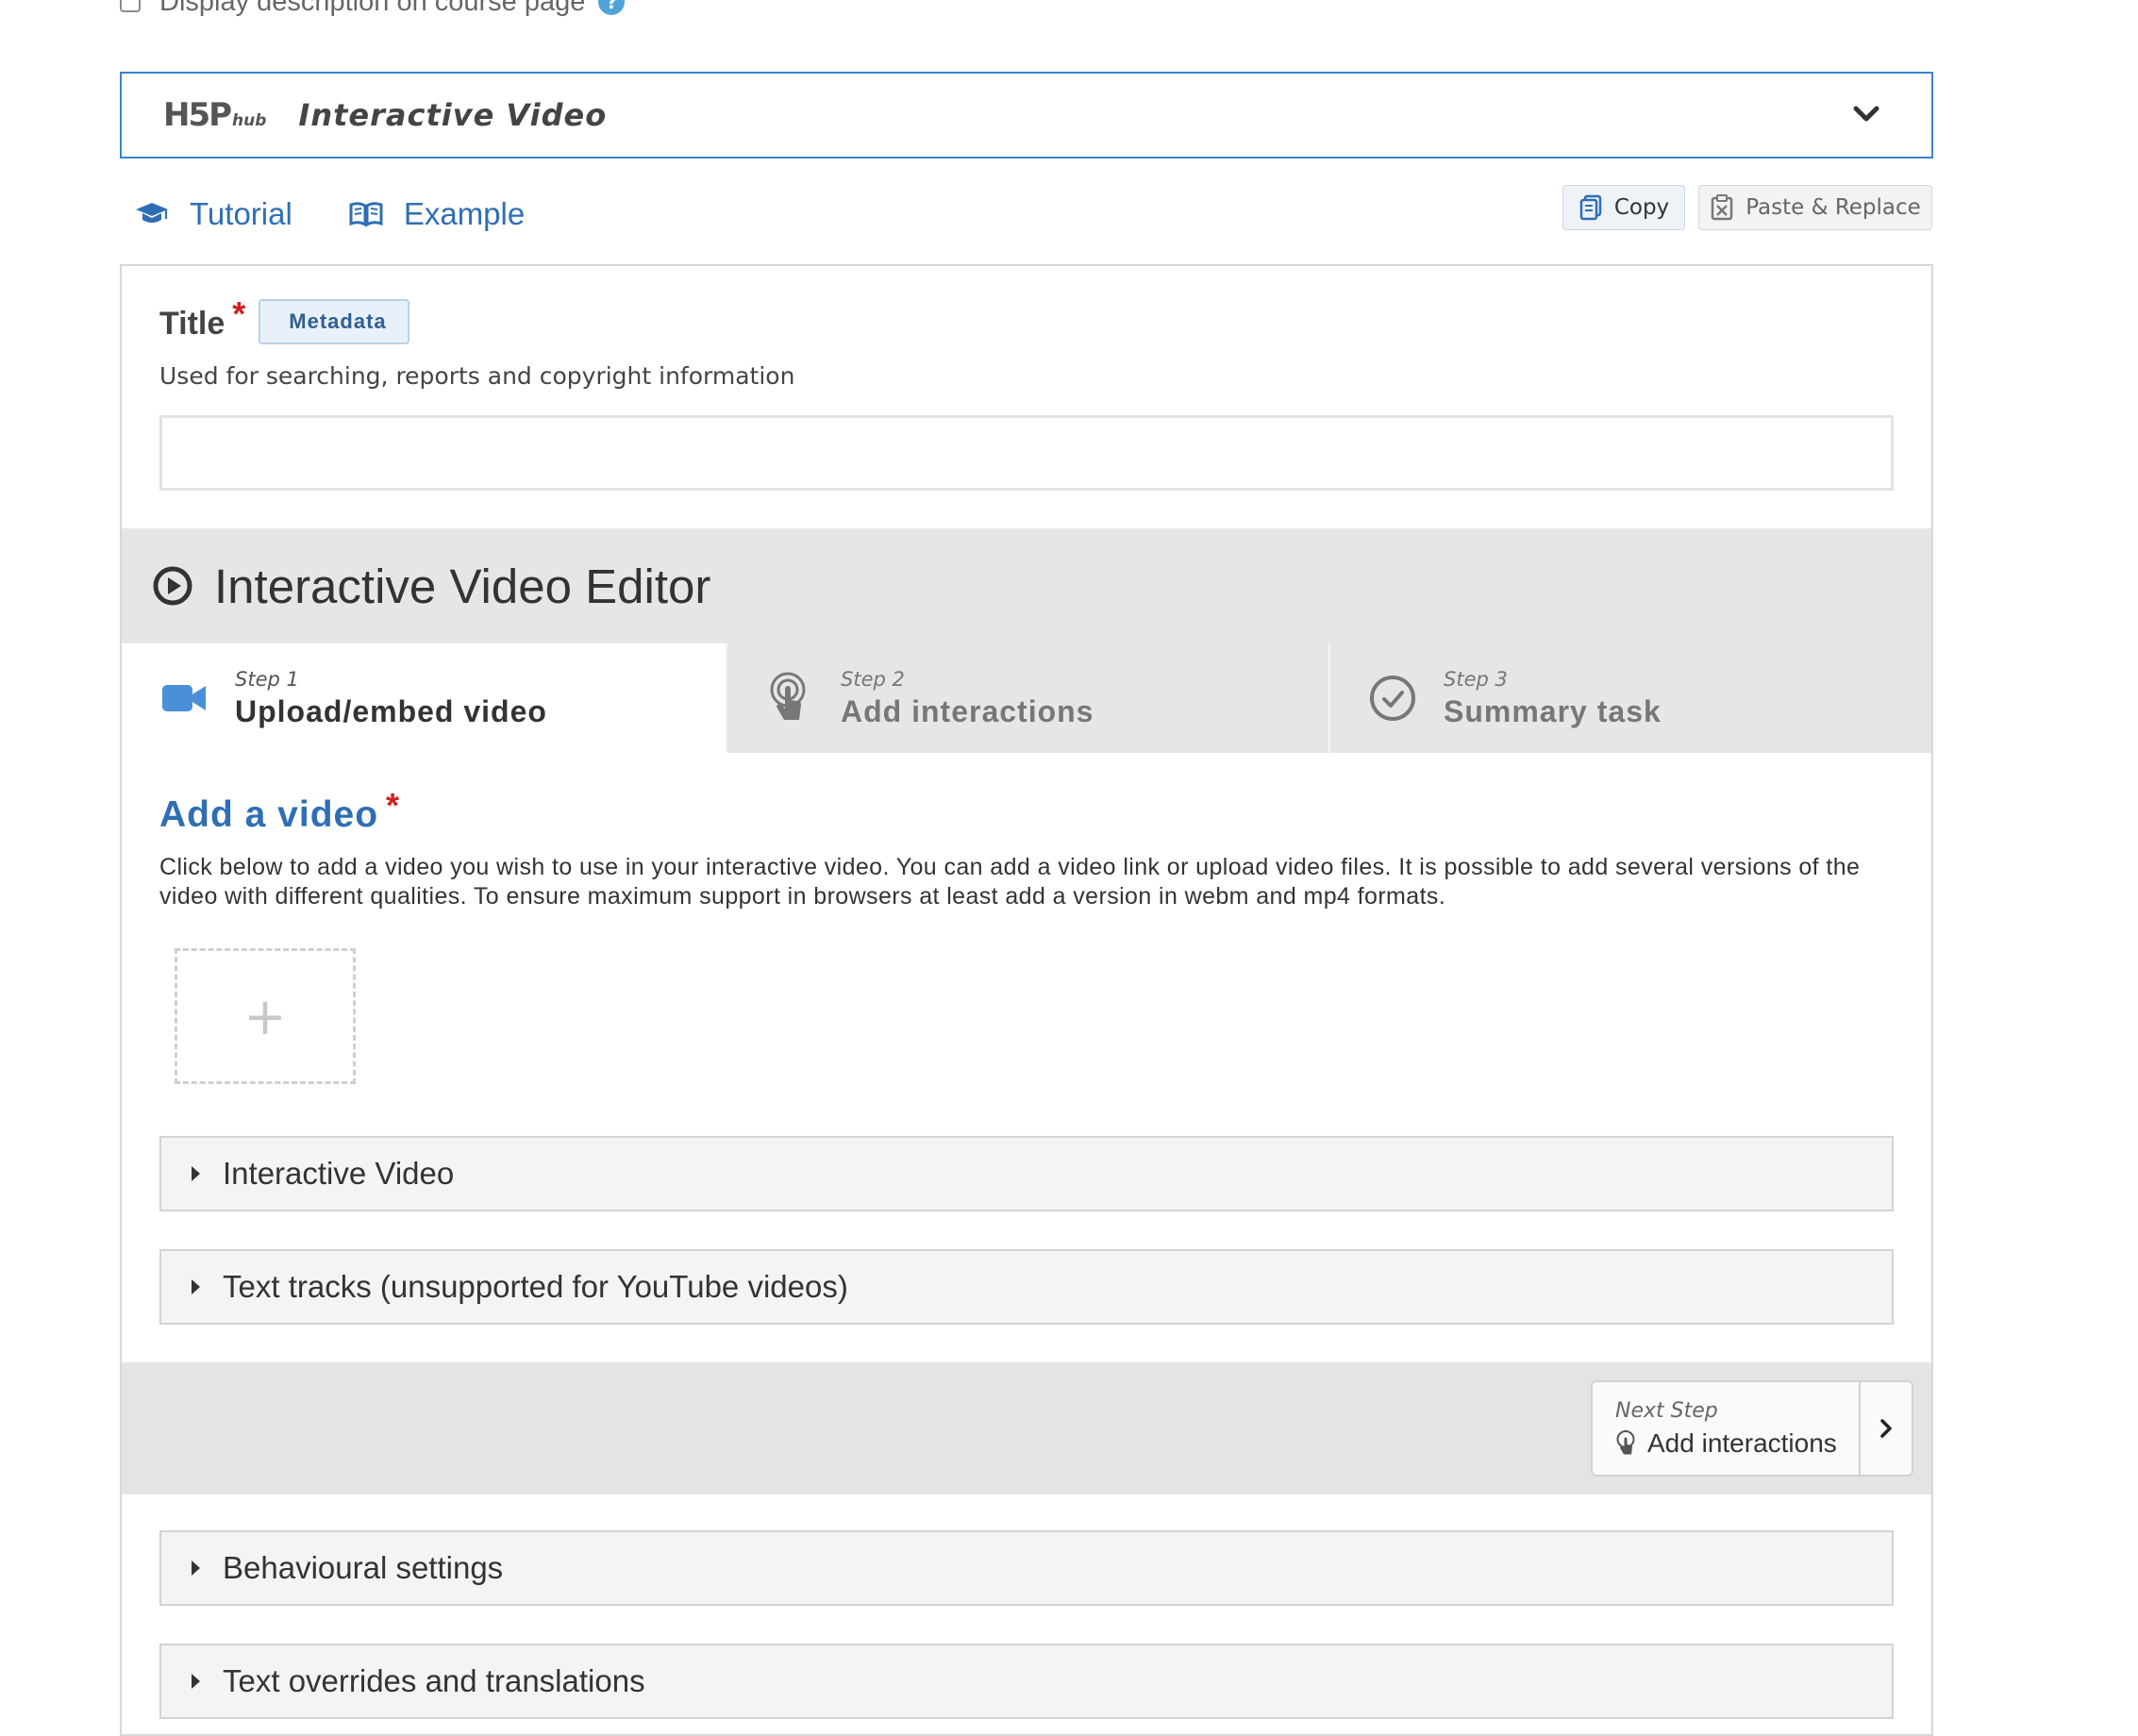 Image resolution: width=2138 pixels, height=1736 pixels. I want to click on copy-label: Copy, so click(1641, 207).